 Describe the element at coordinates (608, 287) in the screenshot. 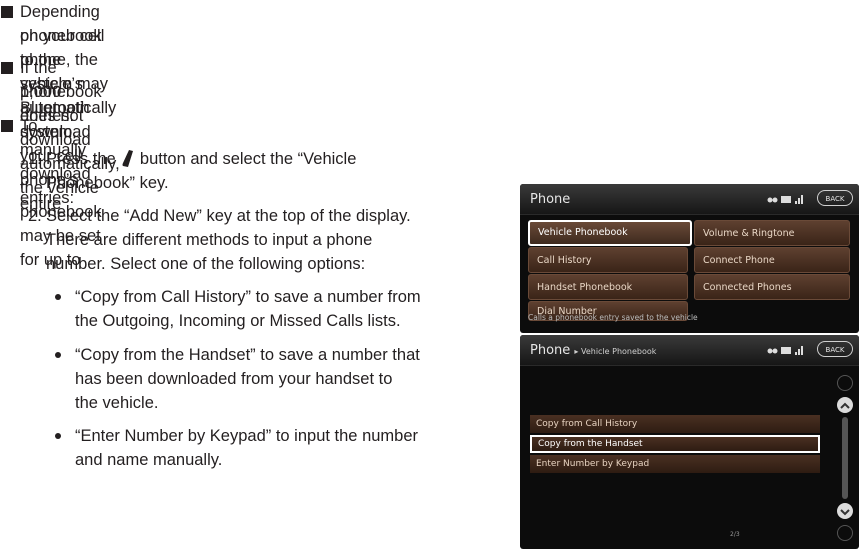

I see `handset-phonebook-key: Handset Phonebook` at that location.